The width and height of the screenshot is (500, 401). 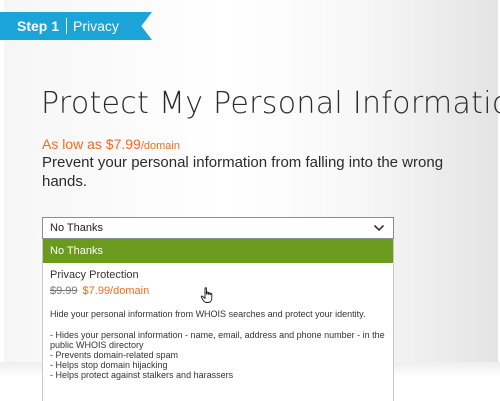 What do you see at coordinates (96, 26) in the screenshot?
I see `step-name: Privacy` at bounding box center [96, 26].